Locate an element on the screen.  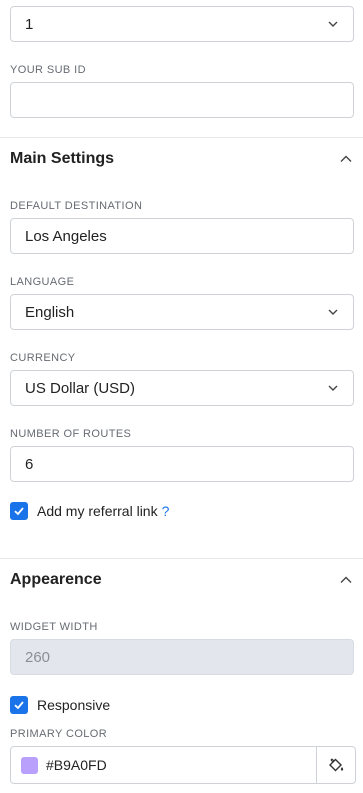
paint-bucket-icon is located at coordinates (336, 765).